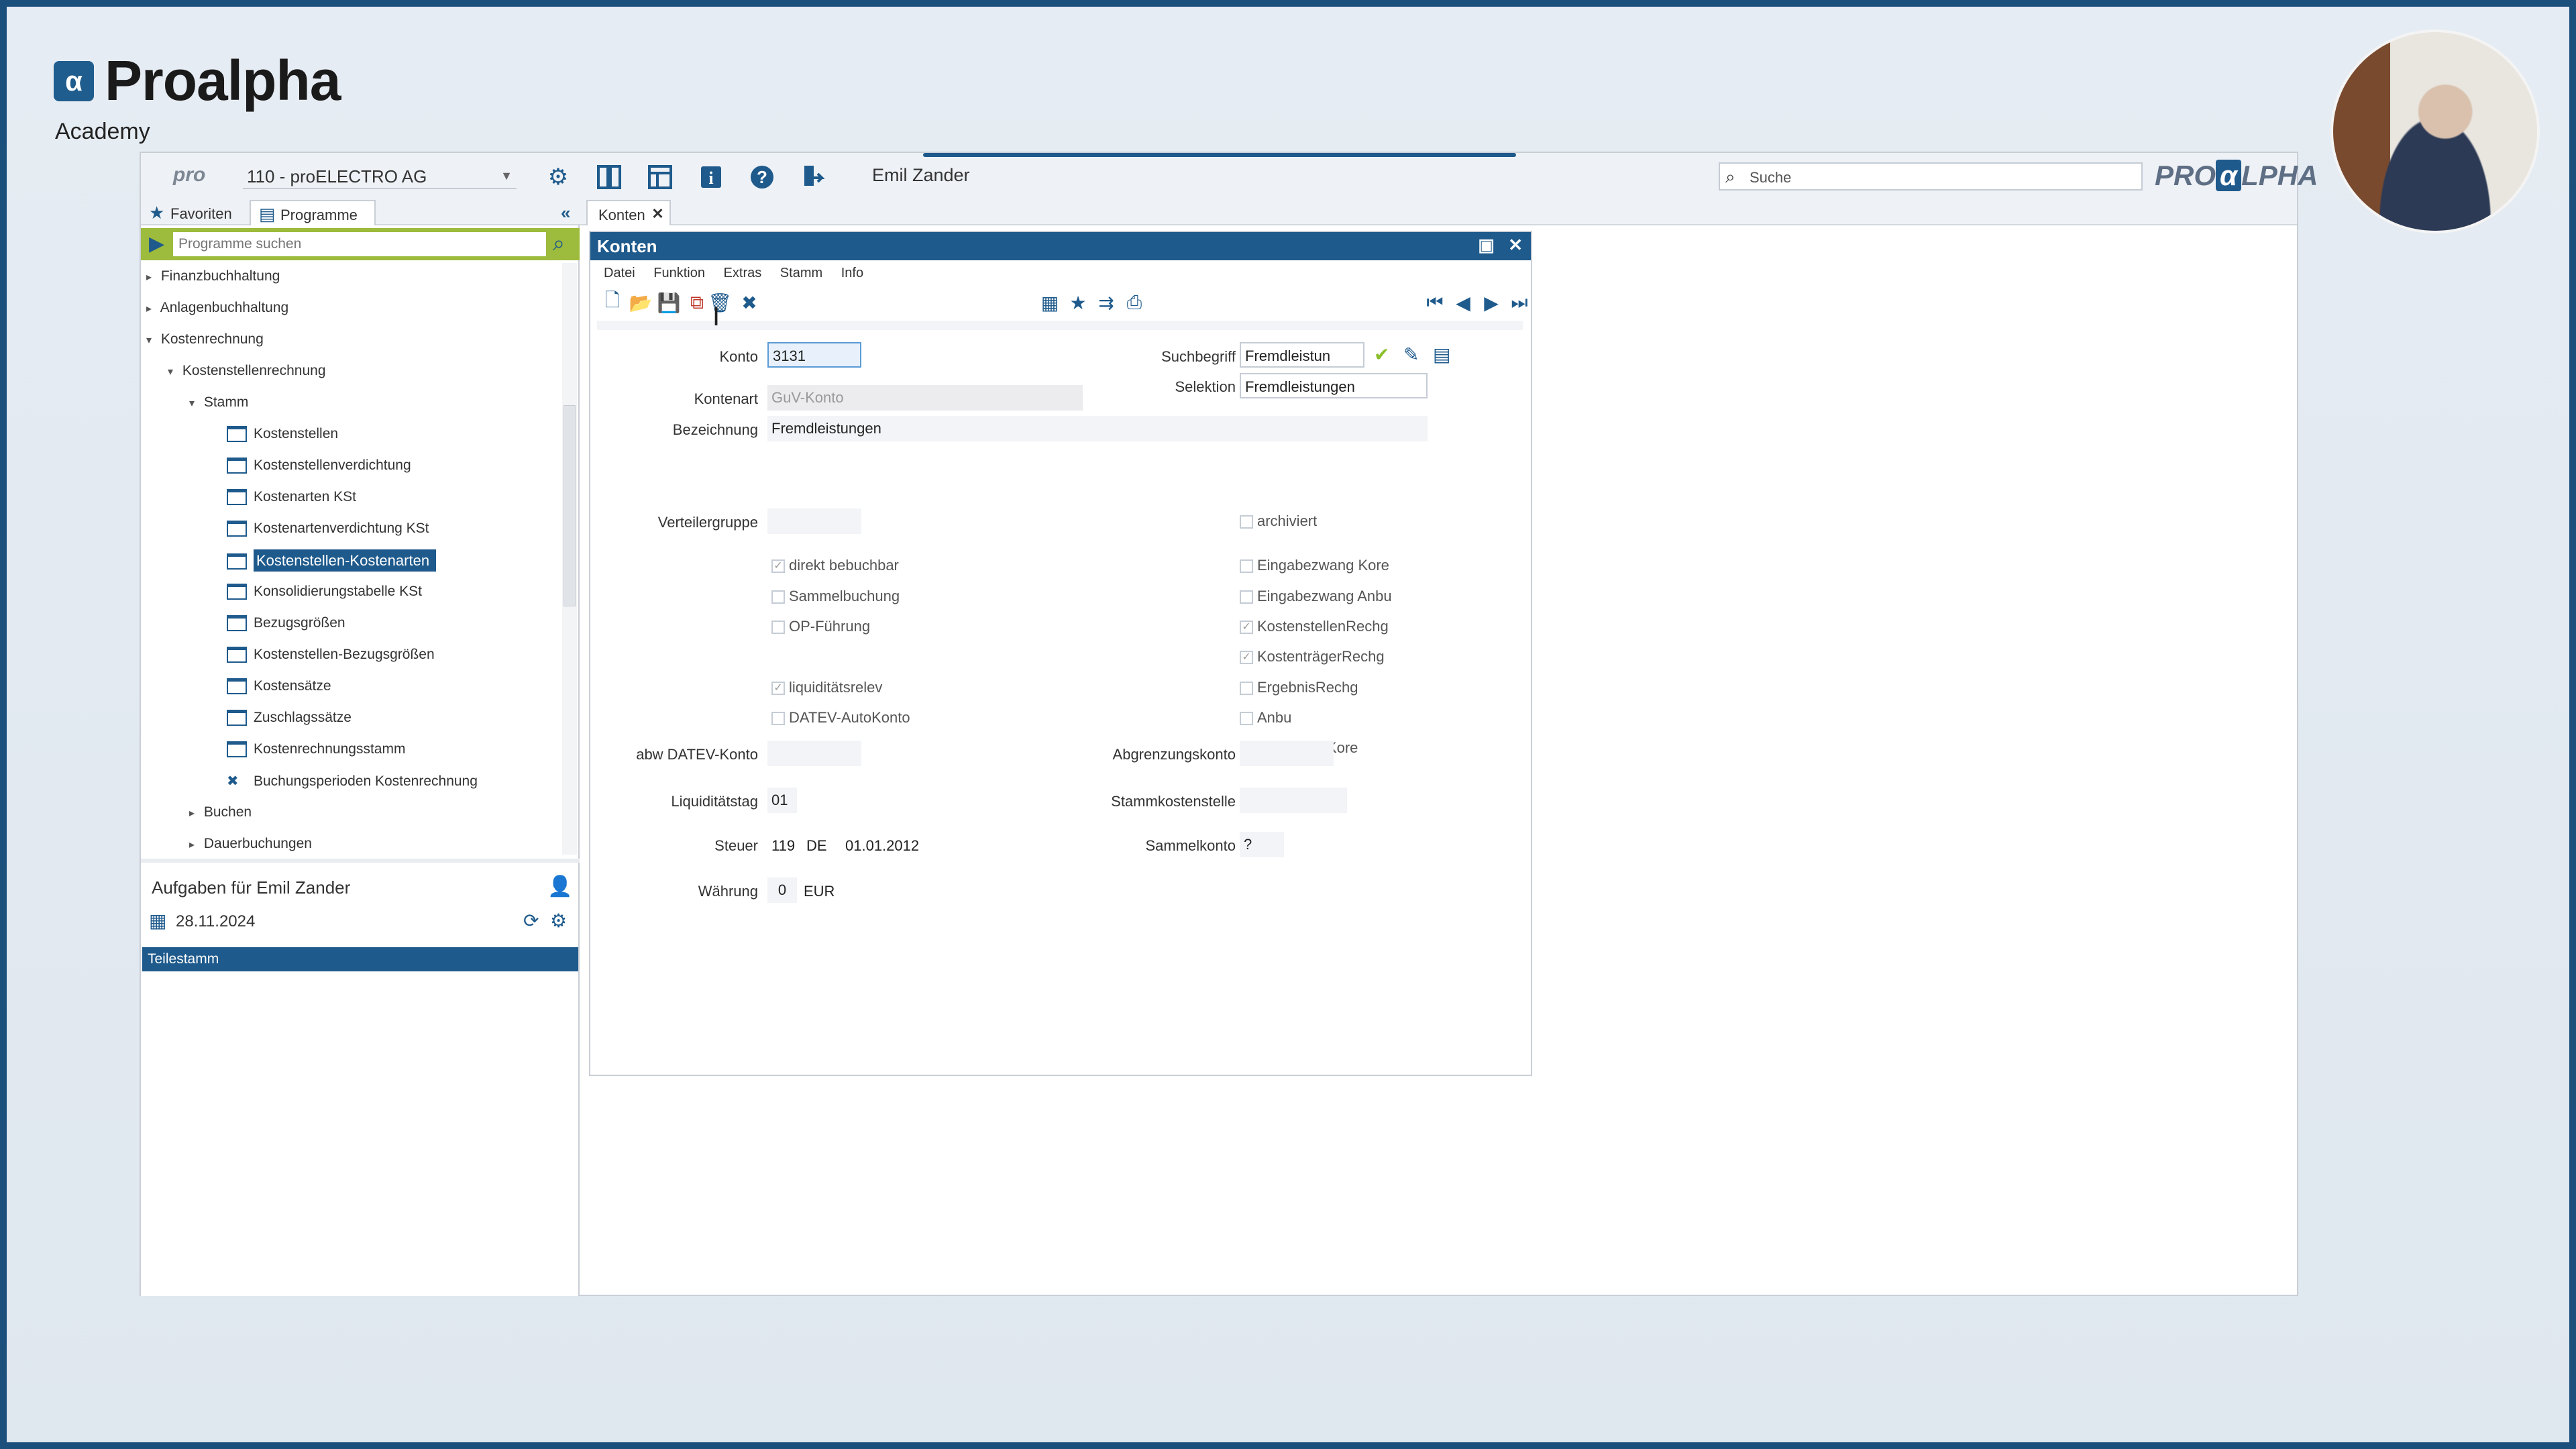 This screenshot has height=1449, width=2576. What do you see at coordinates (559, 243) in the screenshot?
I see `search-icon: ⌕` at bounding box center [559, 243].